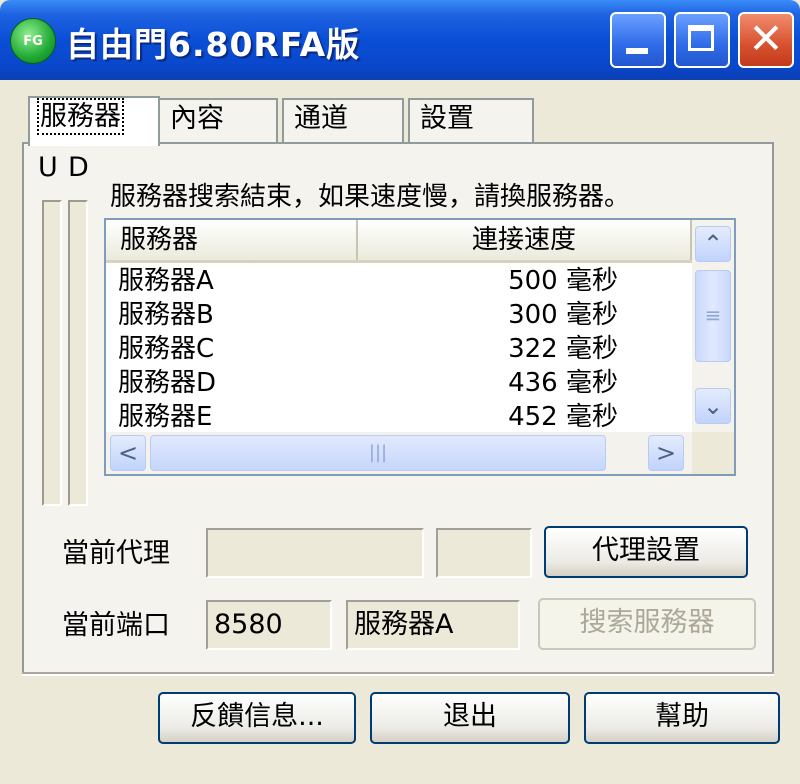 This screenshot has height=784, width=800. Describe the element at coordinates (167, 383) in the screenshot. I see `server-name: 服務器D` at that location.